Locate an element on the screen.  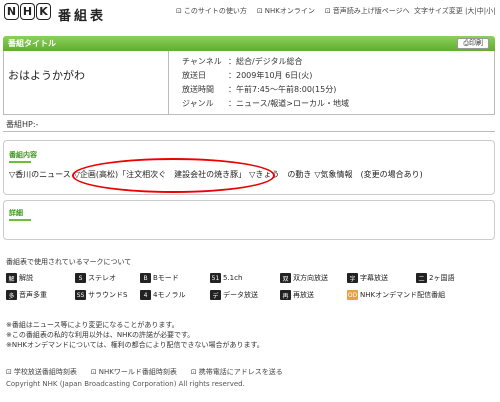
footer-link-school-schedule: 学校放送番組時刻表 is located at coordinates (41, 372).